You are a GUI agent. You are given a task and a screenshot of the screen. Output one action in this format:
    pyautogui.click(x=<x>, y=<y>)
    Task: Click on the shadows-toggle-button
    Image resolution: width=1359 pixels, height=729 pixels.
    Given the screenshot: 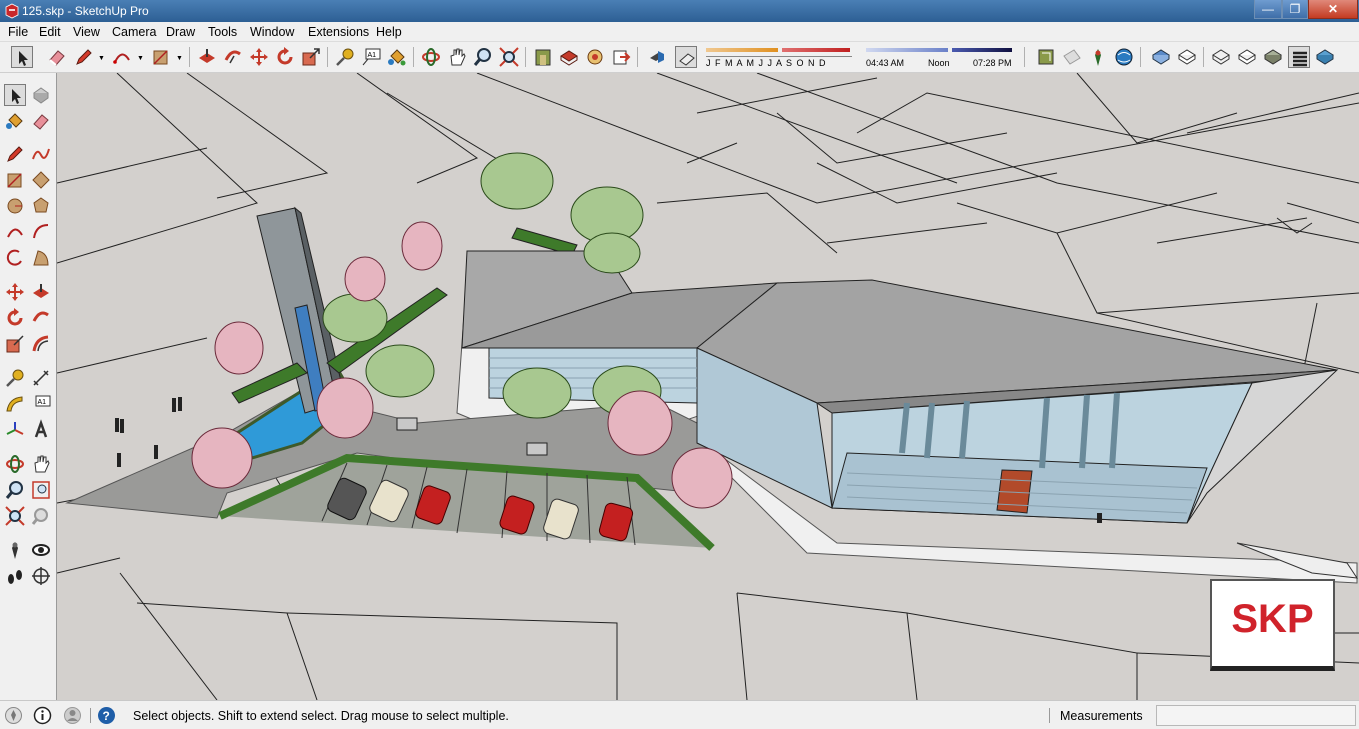 What is the action you would take?
    pyautogui.click(x=658, y=57)
    